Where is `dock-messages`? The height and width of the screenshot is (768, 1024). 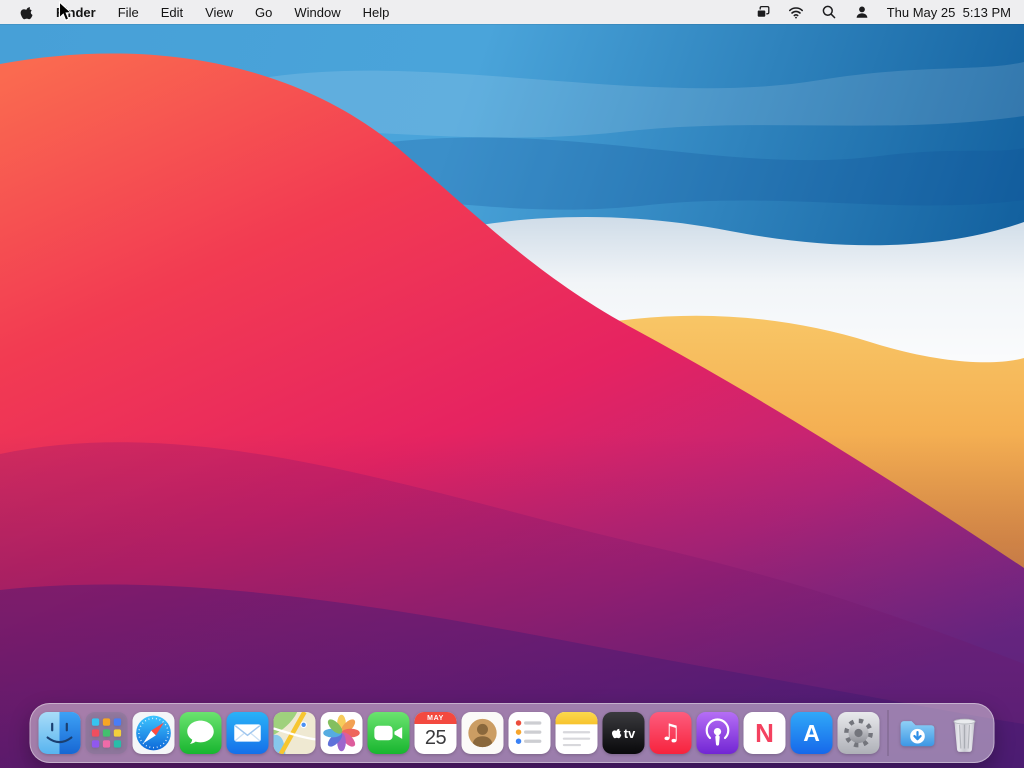
dock-messages is located at coordinates (200, 733).